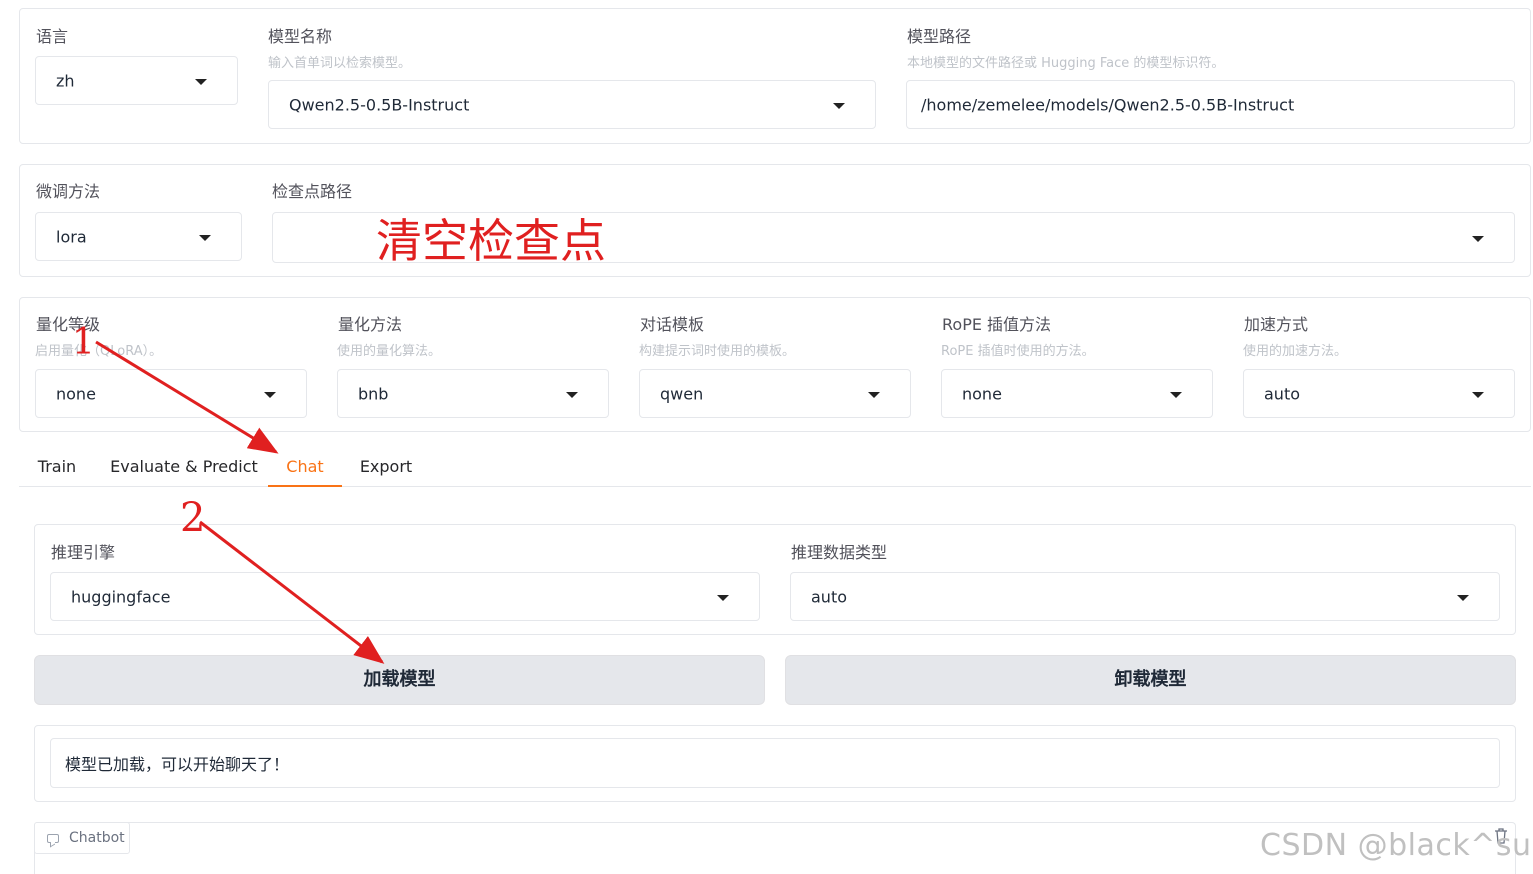 The image size is (1533, 874). What do you see at coordinates (312, 191) in the screenshot?
I see `checkpoint-label: 检查点路径` at bounding box center [312, 191].